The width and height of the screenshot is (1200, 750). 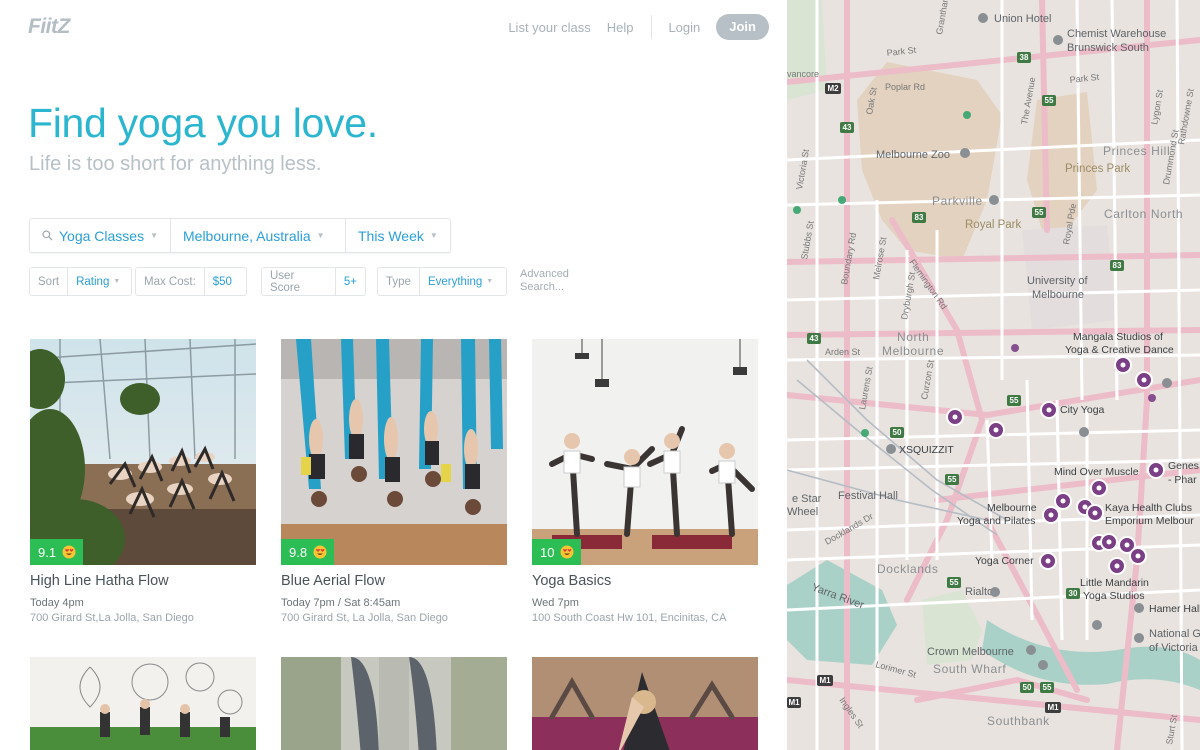 I want to click on svg-text: Kaya Health Clubs, so click(x=1148, y=508).